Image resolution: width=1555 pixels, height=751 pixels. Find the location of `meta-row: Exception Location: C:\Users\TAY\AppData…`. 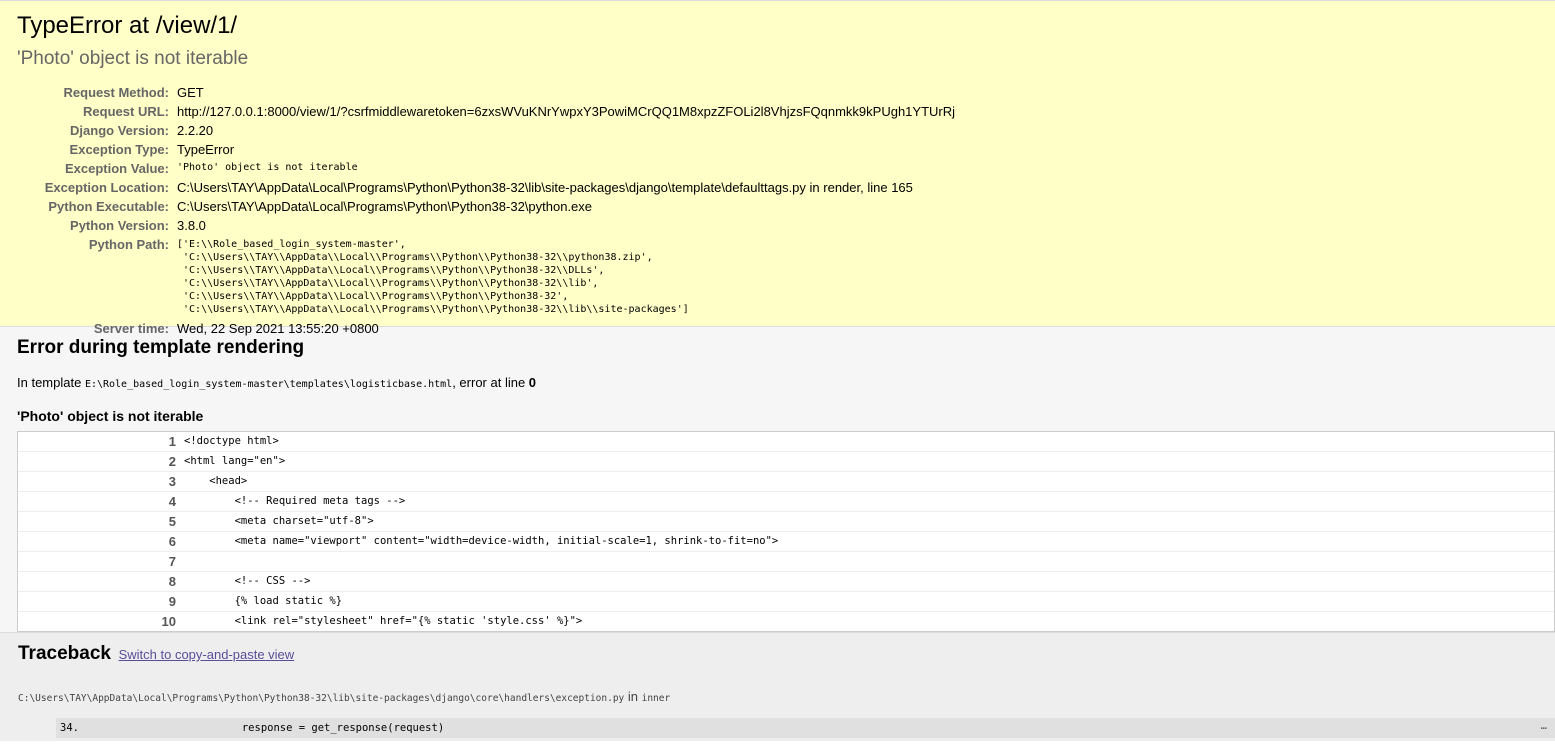

meta-row: Exception Location: C:\Users\TAY\AppData… is located at coordinates (486, 187).